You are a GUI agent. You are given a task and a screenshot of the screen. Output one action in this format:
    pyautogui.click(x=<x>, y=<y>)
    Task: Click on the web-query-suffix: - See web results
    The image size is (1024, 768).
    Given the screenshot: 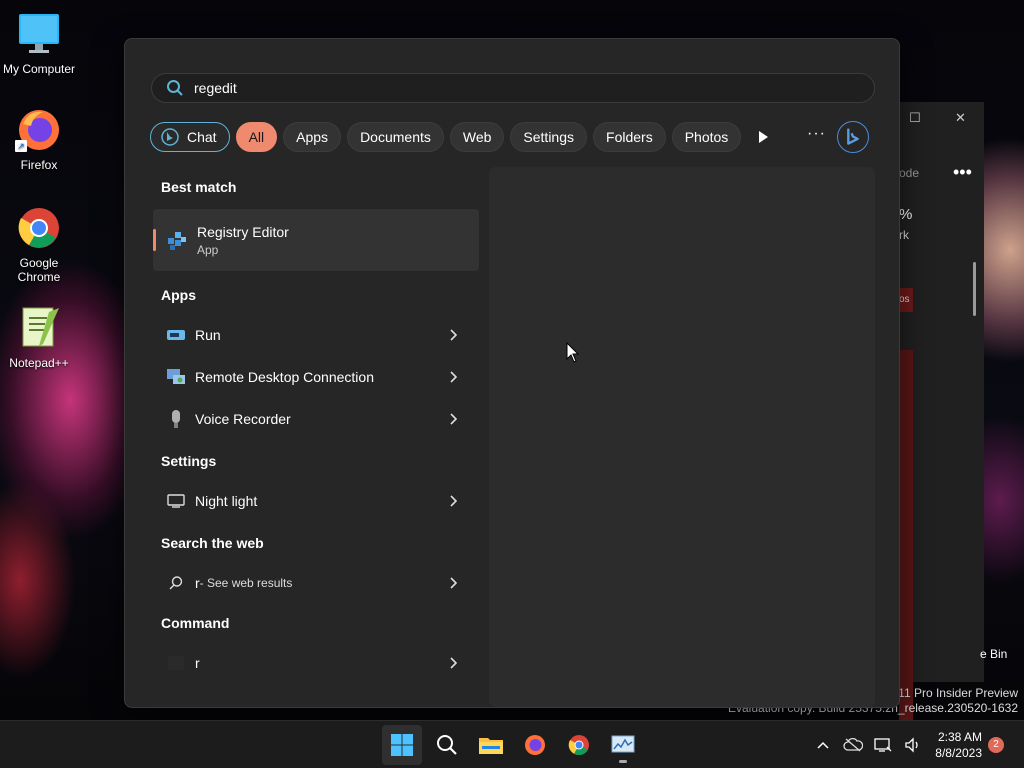 What is the action you would take?
    pyautogui.click(x=246, y=583)
    